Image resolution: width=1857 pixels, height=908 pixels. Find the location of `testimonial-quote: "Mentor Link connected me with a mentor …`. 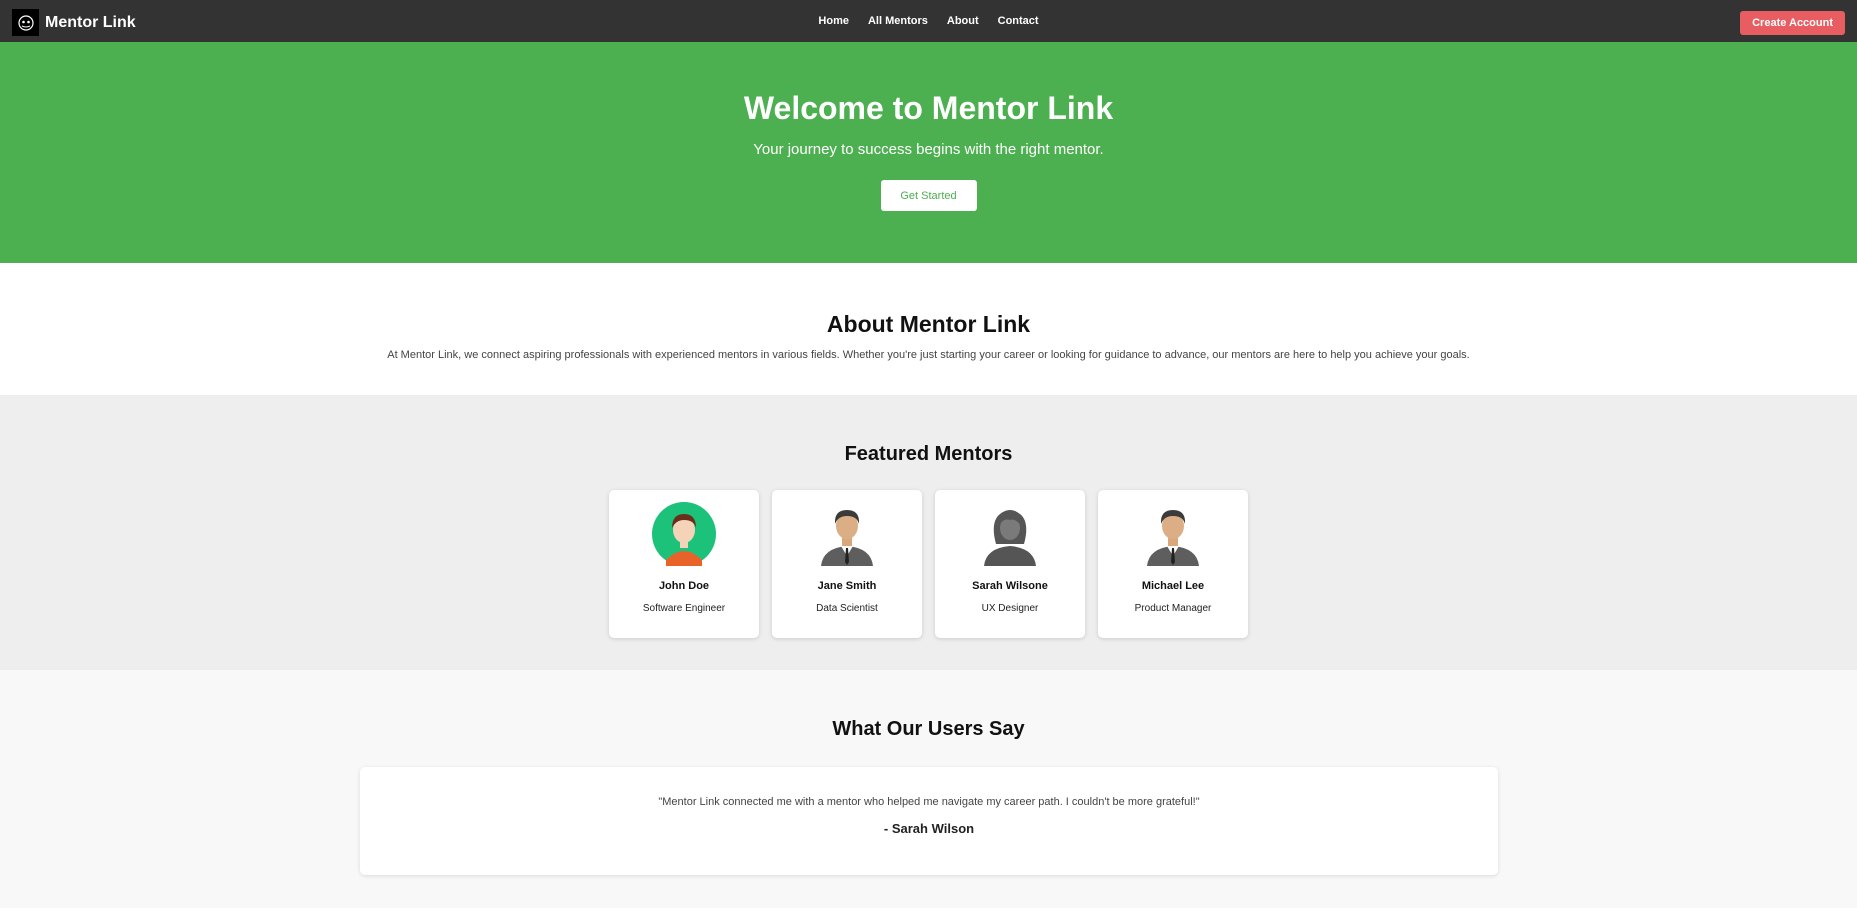

testimonial-quote: "Mentor Link connected me with a mentor … is located at coordinates (929, 802).